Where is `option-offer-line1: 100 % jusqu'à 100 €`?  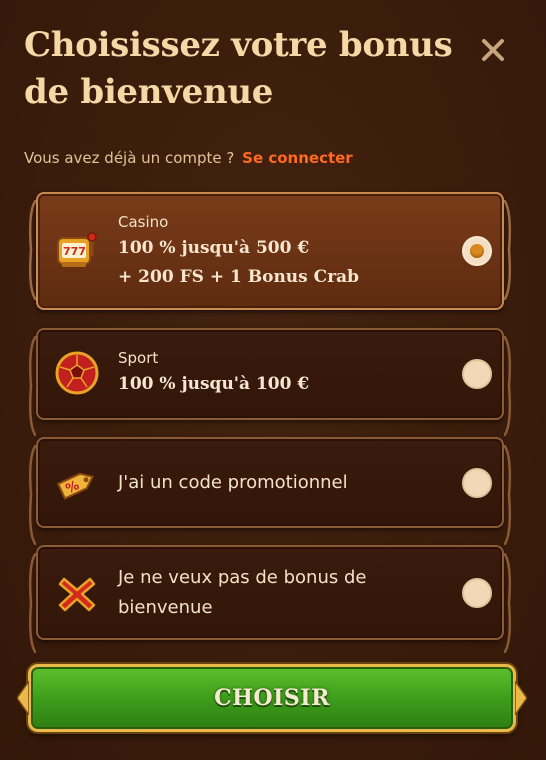 option-offer-line1: 100 % jusqu'à 100 € is located at coordinates (214, 384).